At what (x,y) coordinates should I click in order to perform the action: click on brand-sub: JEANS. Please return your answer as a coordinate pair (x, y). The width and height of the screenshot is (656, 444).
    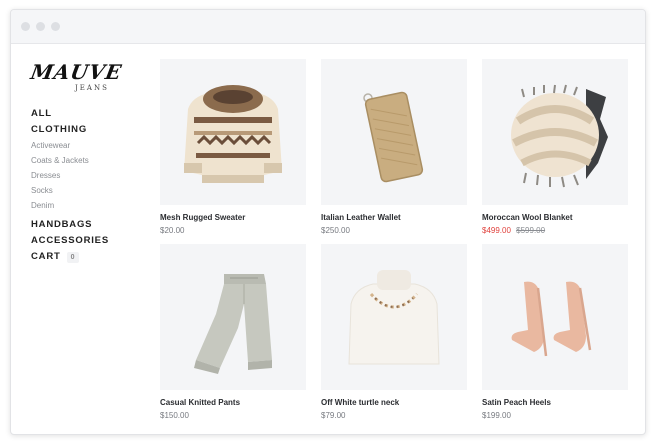
    Looking at the image, I should click on (92, 88).